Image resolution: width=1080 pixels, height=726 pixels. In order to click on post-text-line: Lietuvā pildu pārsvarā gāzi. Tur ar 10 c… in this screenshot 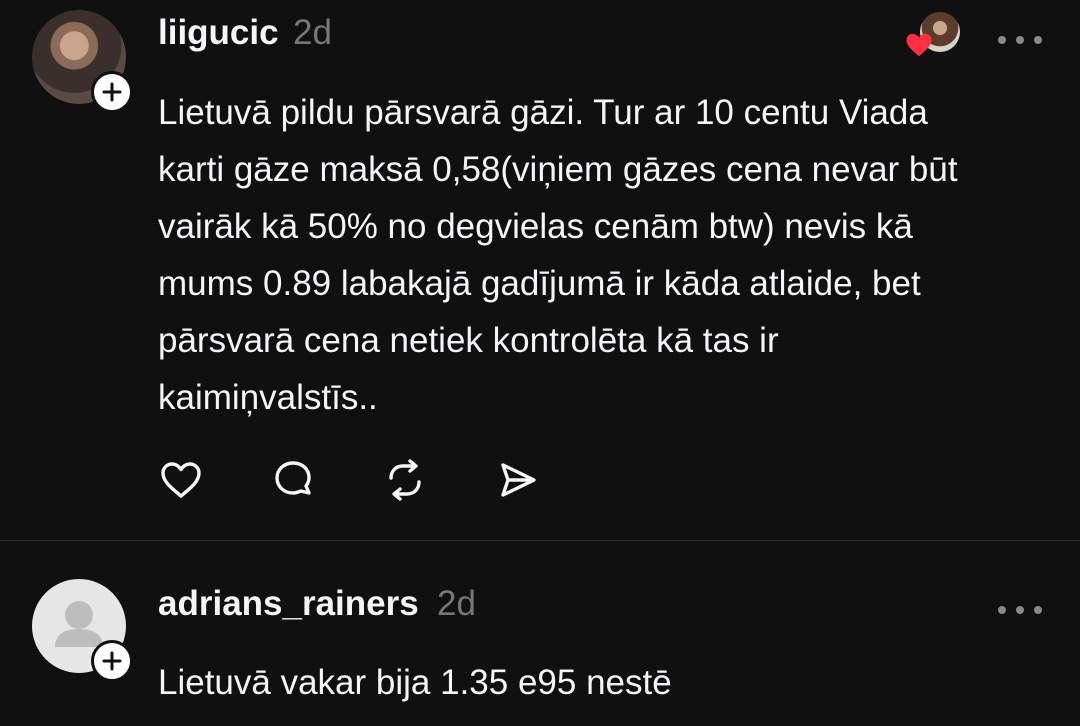, I will do `click(543, 112)`.